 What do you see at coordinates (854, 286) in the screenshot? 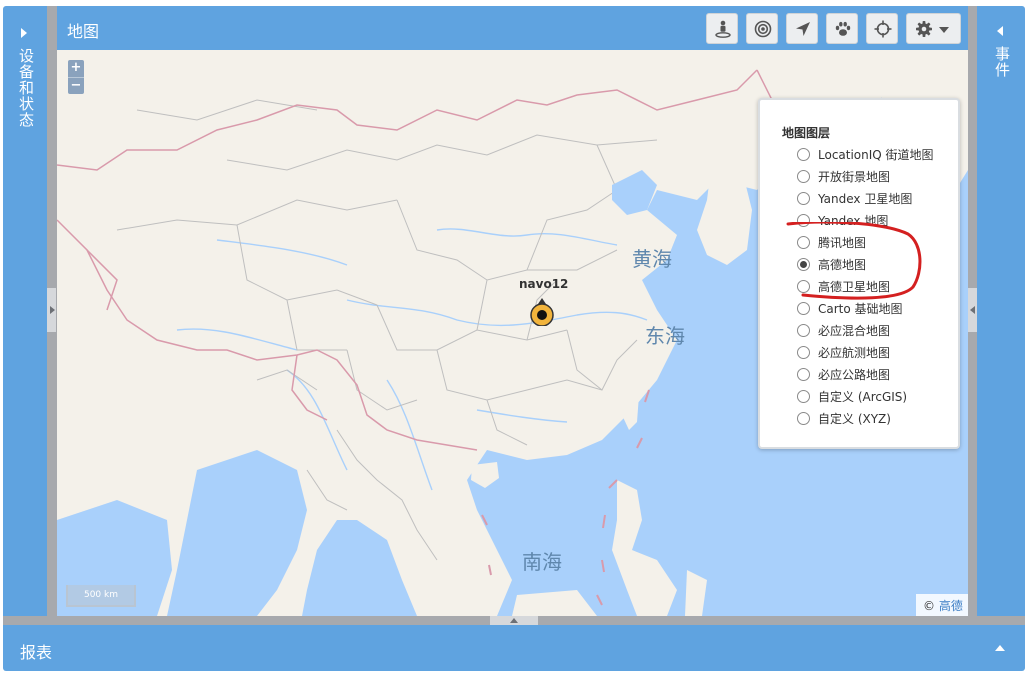
I see `layer-label: 高德卫星地图` at bounding box center [854, 286].